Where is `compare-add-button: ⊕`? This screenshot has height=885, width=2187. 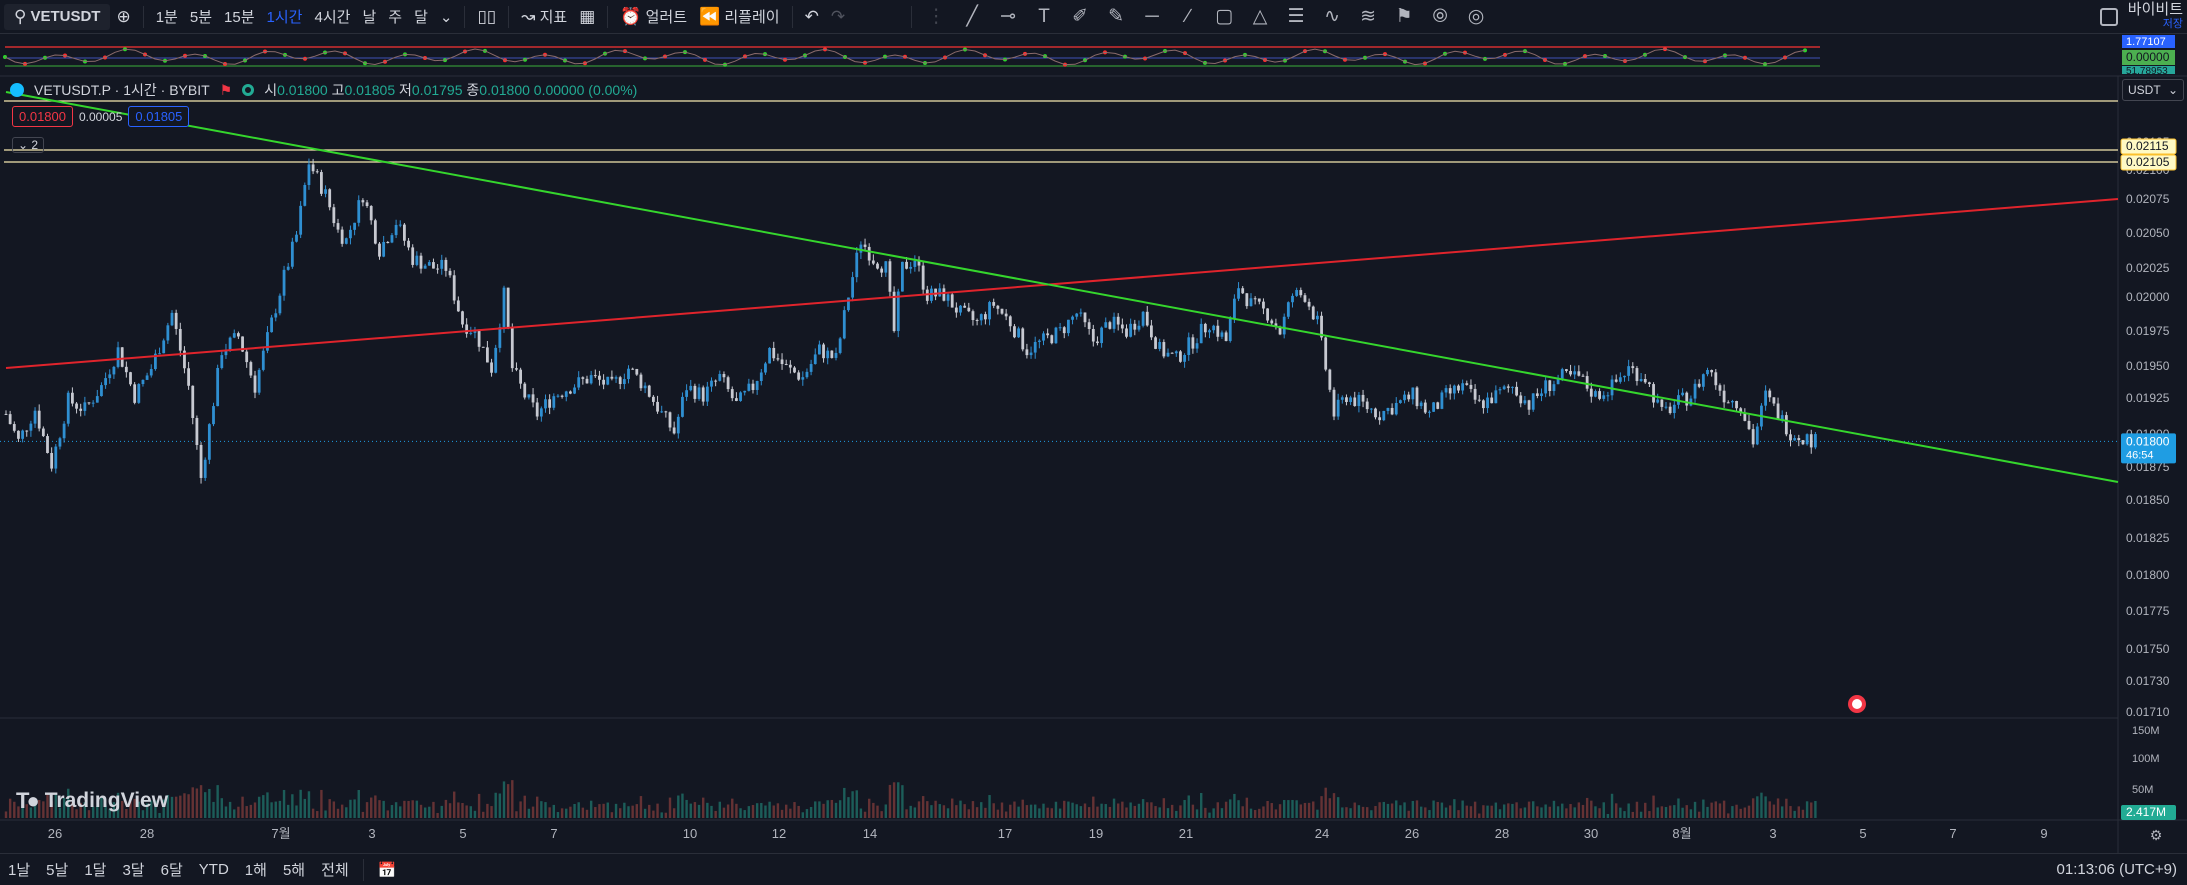 compare-add-button: ⊕ is located at coordinates (123, 17).